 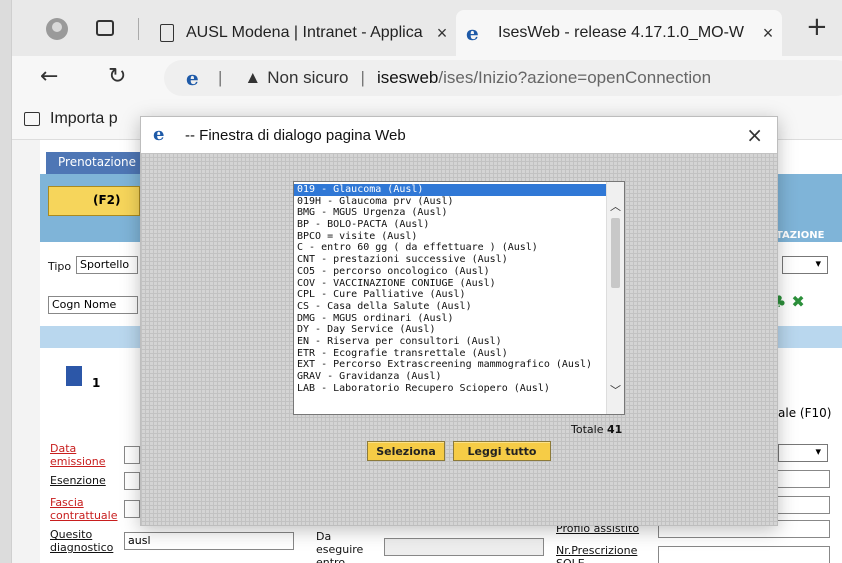 What do you see at coordinates (49, 76) in the screenshot?
I see `back-arrow-icon: ←` at bounding box center [49, 76].